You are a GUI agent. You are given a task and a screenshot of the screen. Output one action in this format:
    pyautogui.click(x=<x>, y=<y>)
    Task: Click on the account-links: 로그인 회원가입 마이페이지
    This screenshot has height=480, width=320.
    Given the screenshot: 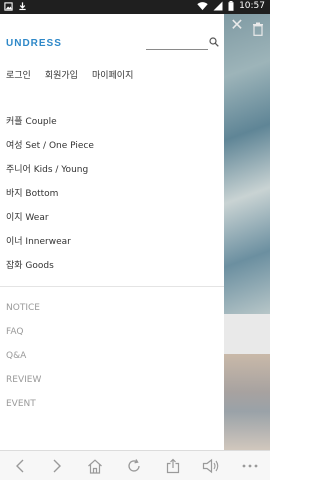 What is the action you would take?
    pyautogui.click(x=69, y=74)
    